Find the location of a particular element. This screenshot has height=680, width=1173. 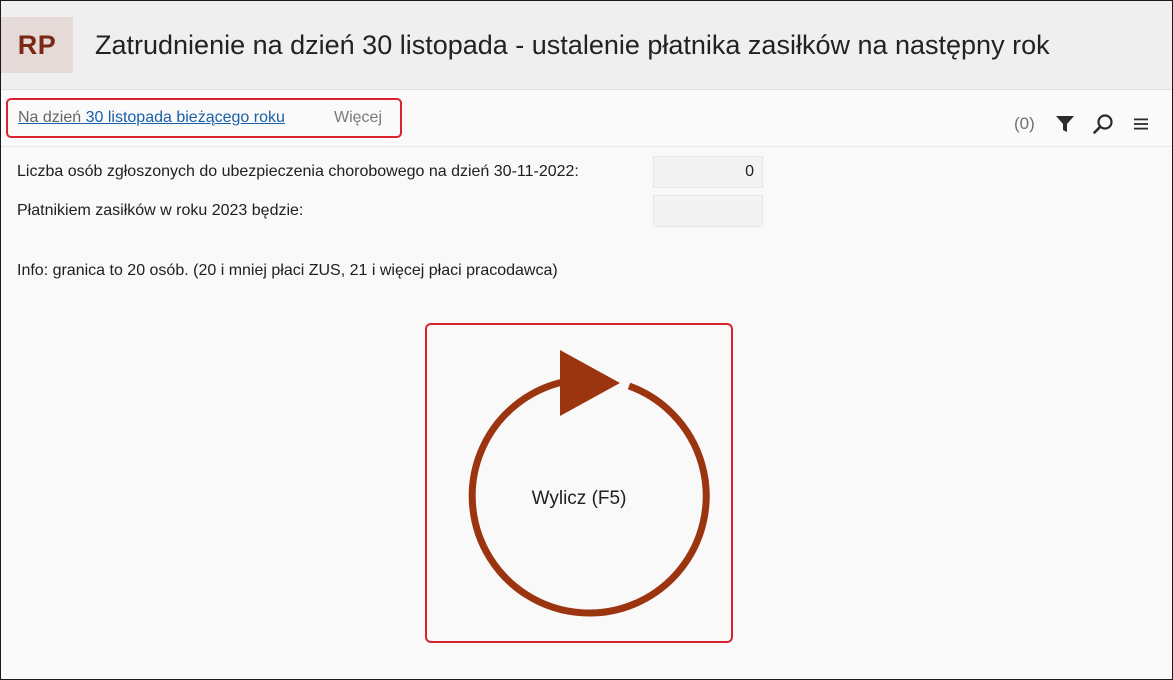

menu-icon is located at coordinates (1141, 124).